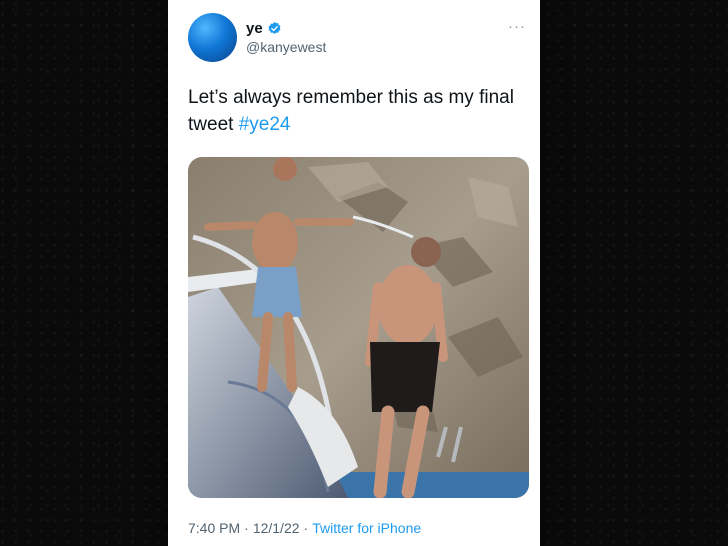  I want to click on display-name: ye, so click(254, 28).